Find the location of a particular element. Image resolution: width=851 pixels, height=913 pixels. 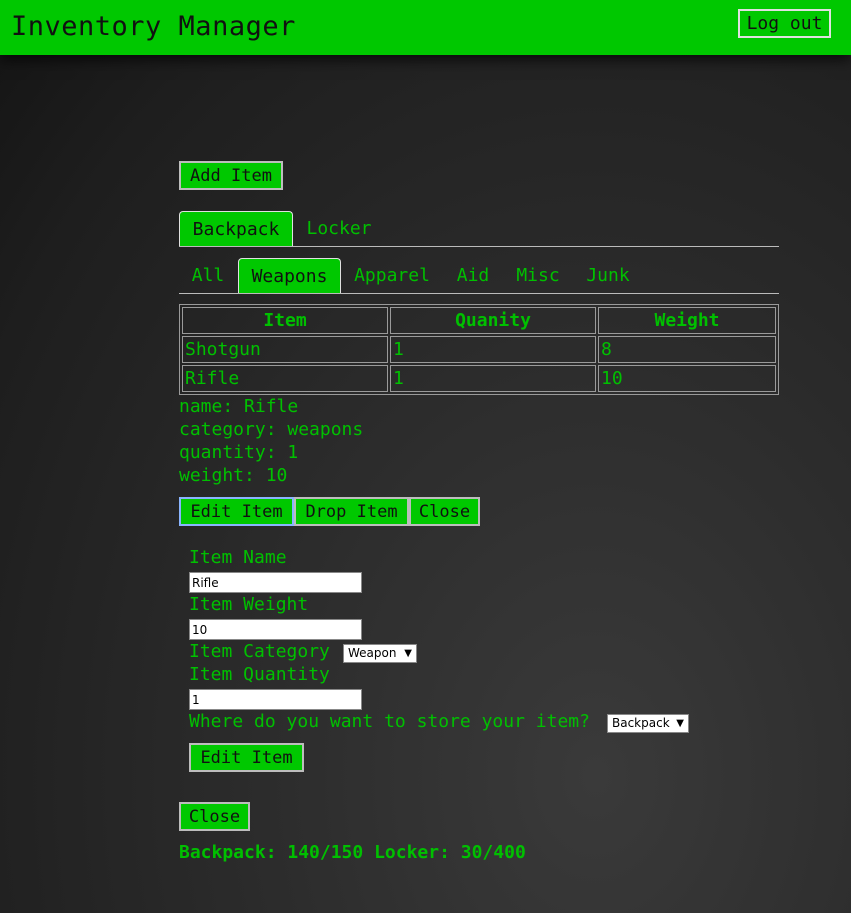

column-header-item: Item is located at coordinates (285, 320).